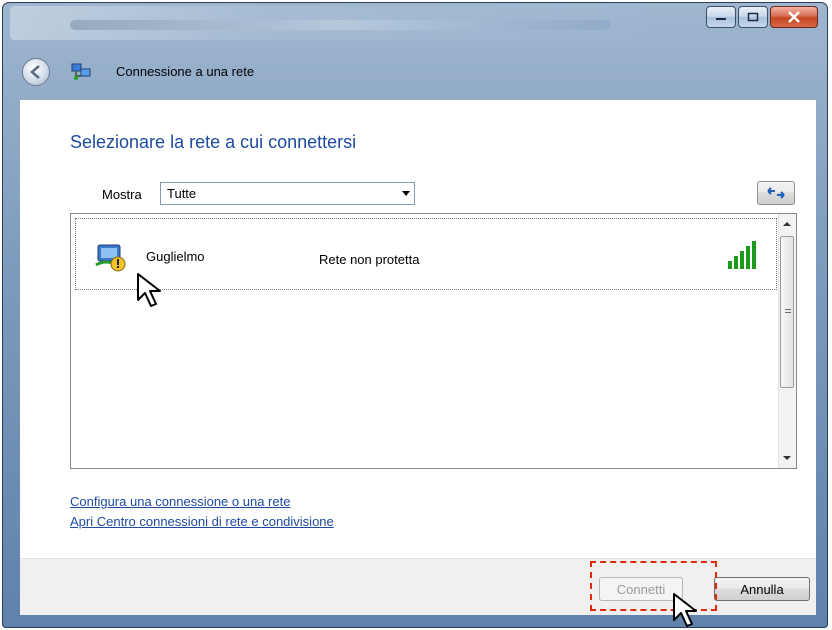  What do you see at coordinates (369, 259) in the screenshot?
I see `network-security: Rete non protetta` at bounding box center [369, 259].